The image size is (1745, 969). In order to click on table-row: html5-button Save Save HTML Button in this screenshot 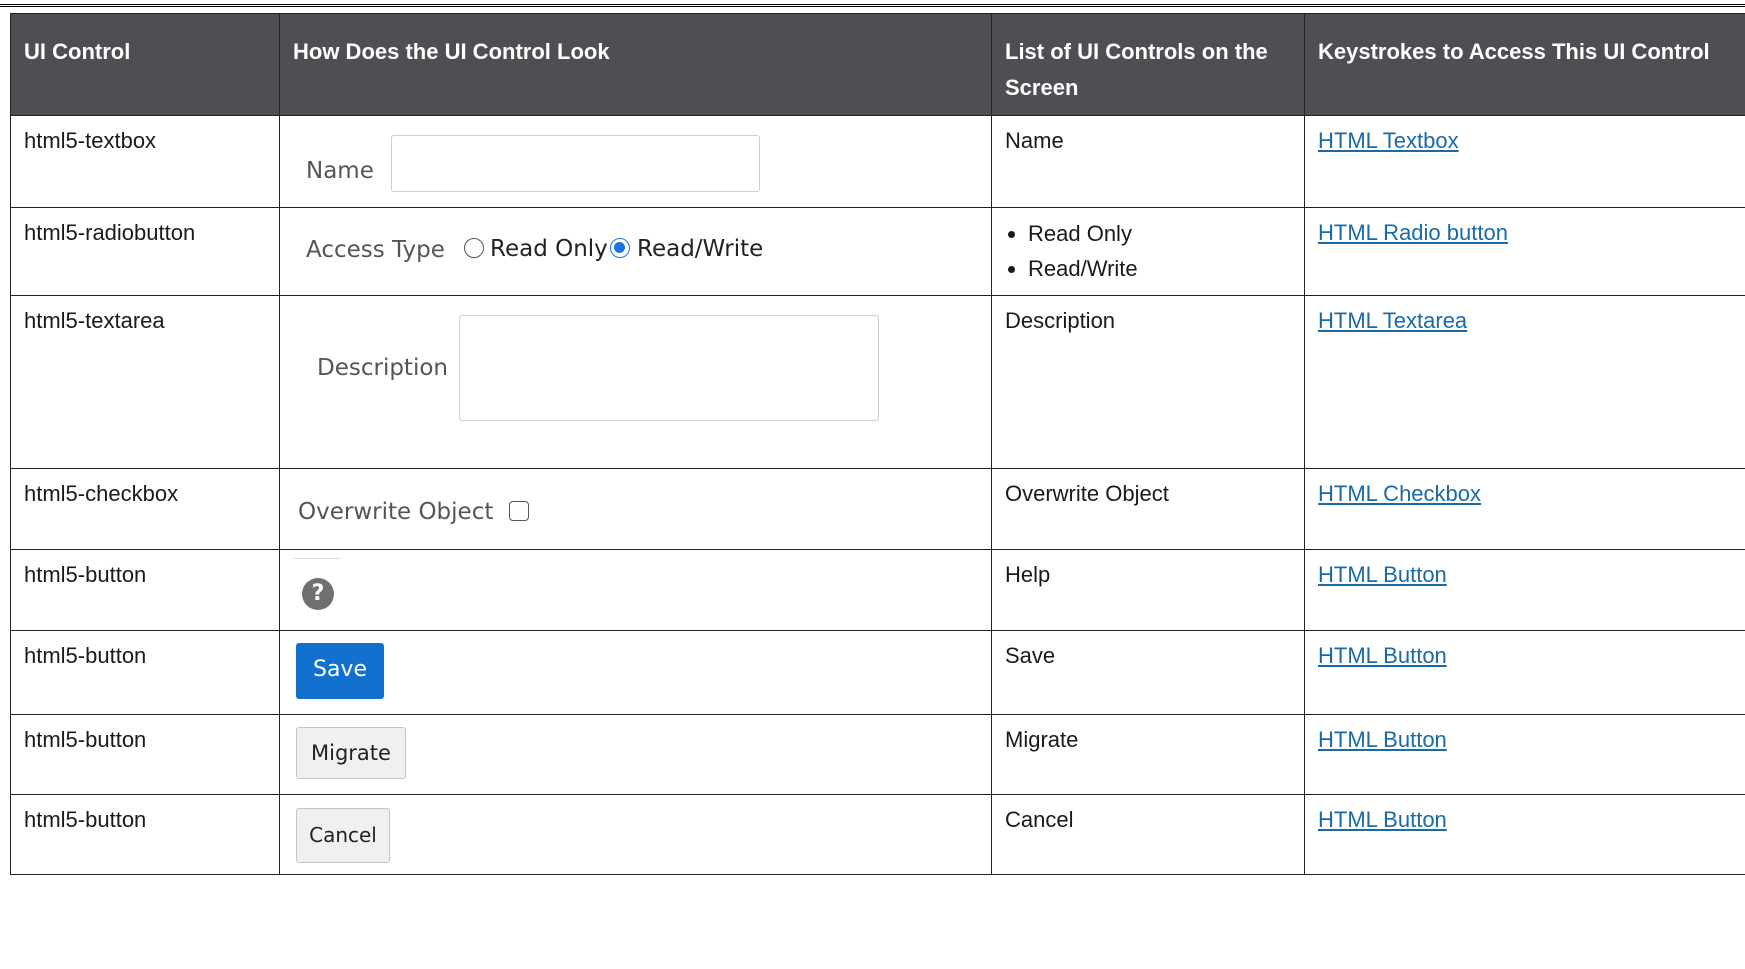, I will do `click(877, 672)`.